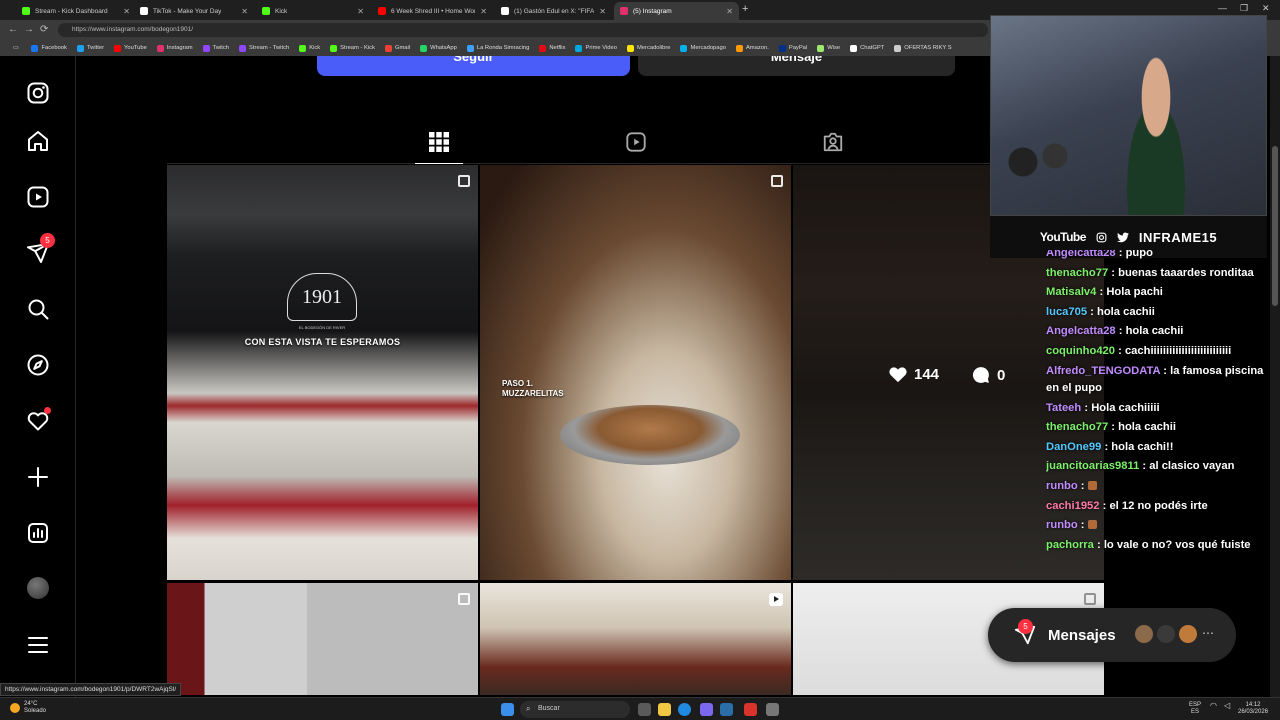 Image resolution: width=1280 pixels, height=720 pixels. I want to click on maximize-button: ❐, so click(1244, 8).